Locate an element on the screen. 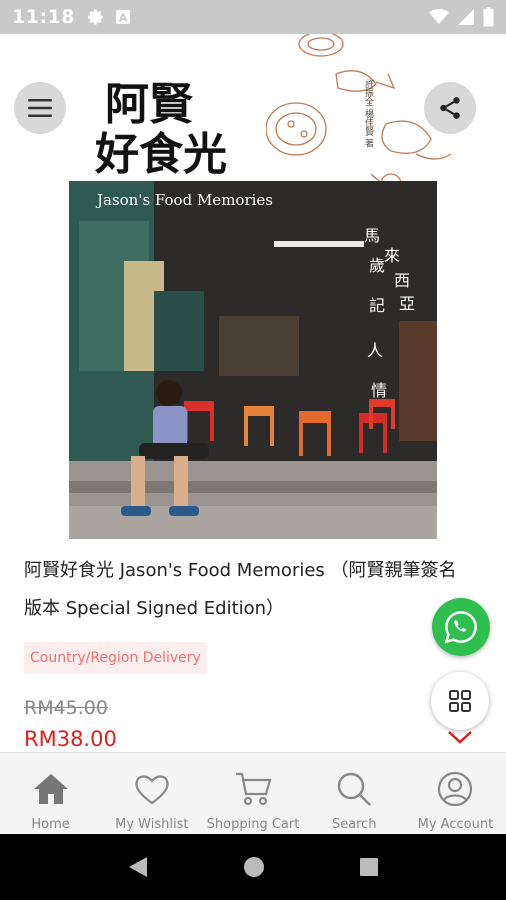 This screenshot has width=506, height=900. back-icon is located at coordinates (138, 867).